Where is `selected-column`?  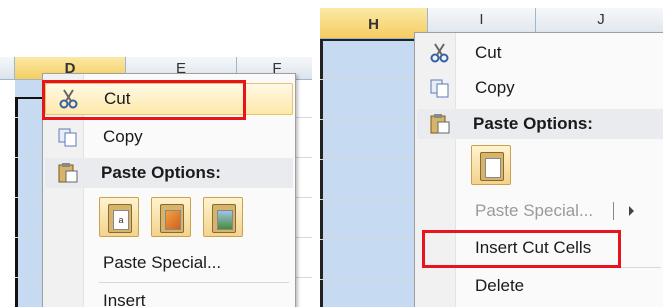
selected-column is located at coordinates (30, 193).